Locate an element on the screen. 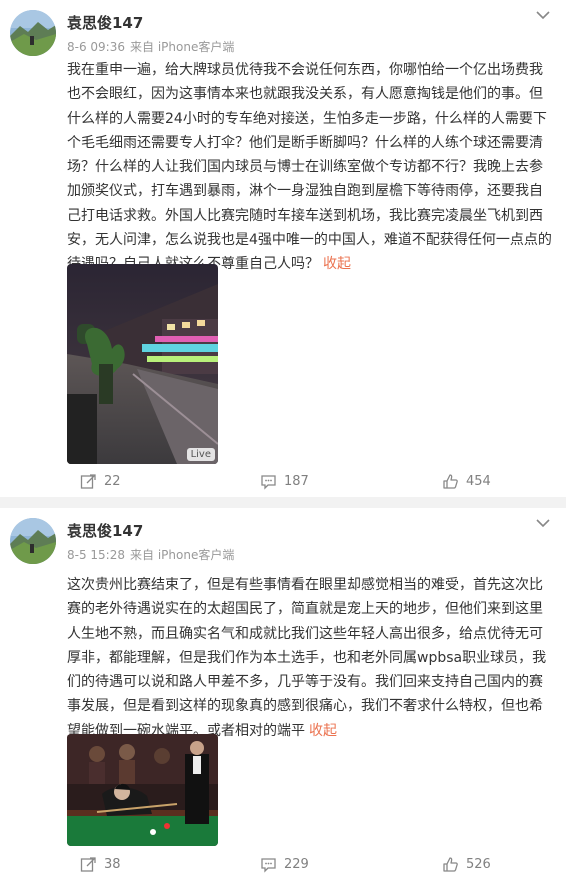  like-count: 454 is located at coordinates (478, 481).